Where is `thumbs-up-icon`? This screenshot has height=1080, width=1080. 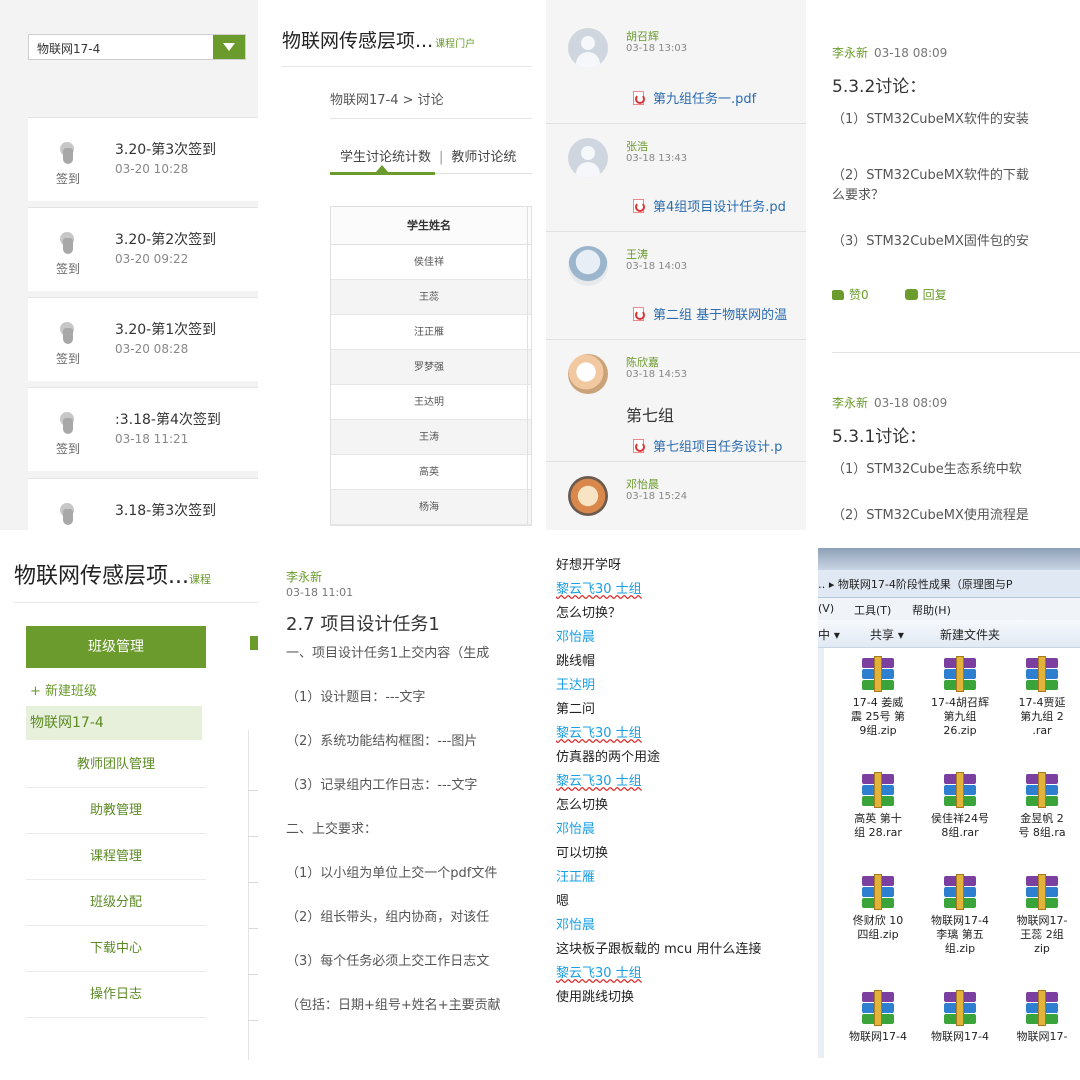 thumbs-up-icon is located at coordinates (838, 295).